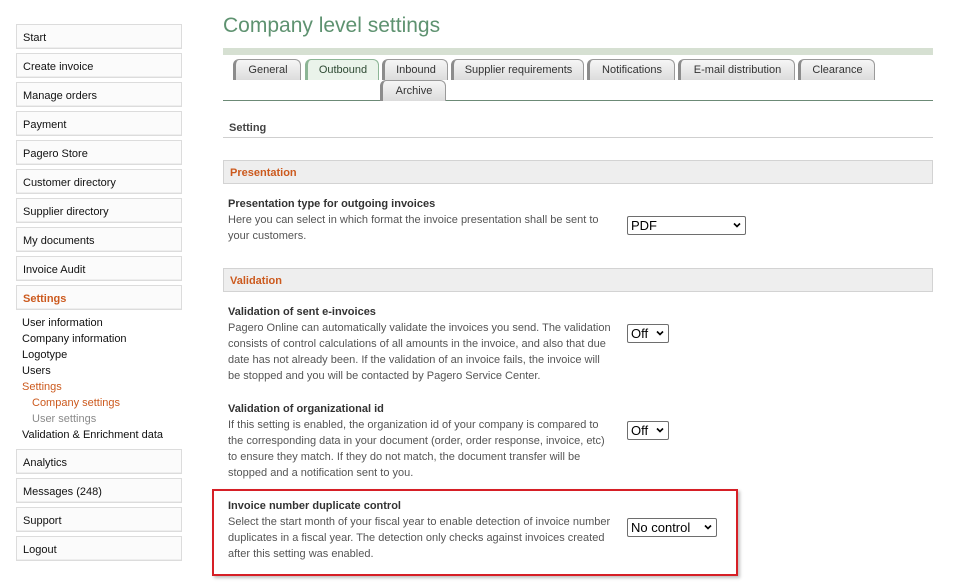  What do you see at coordinates (102, 355) in the screenshot?
I see `subnav-logotype: Logotype` at bounding box center [102, 355].